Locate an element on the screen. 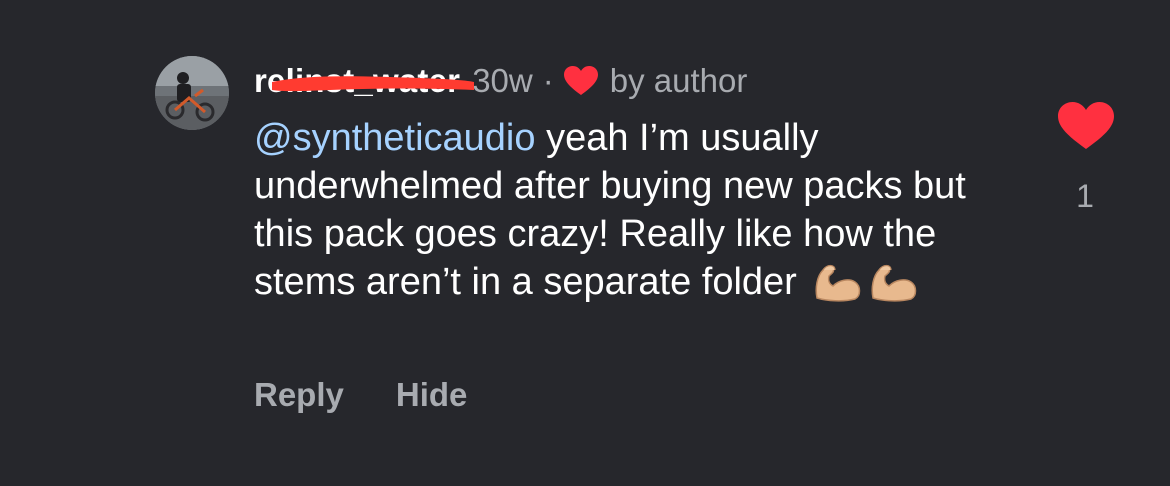 Image resolution: width=1170 pixels, height=486 pixels. mention-link: @syntheticaudio is located at coordinates (395, 138).